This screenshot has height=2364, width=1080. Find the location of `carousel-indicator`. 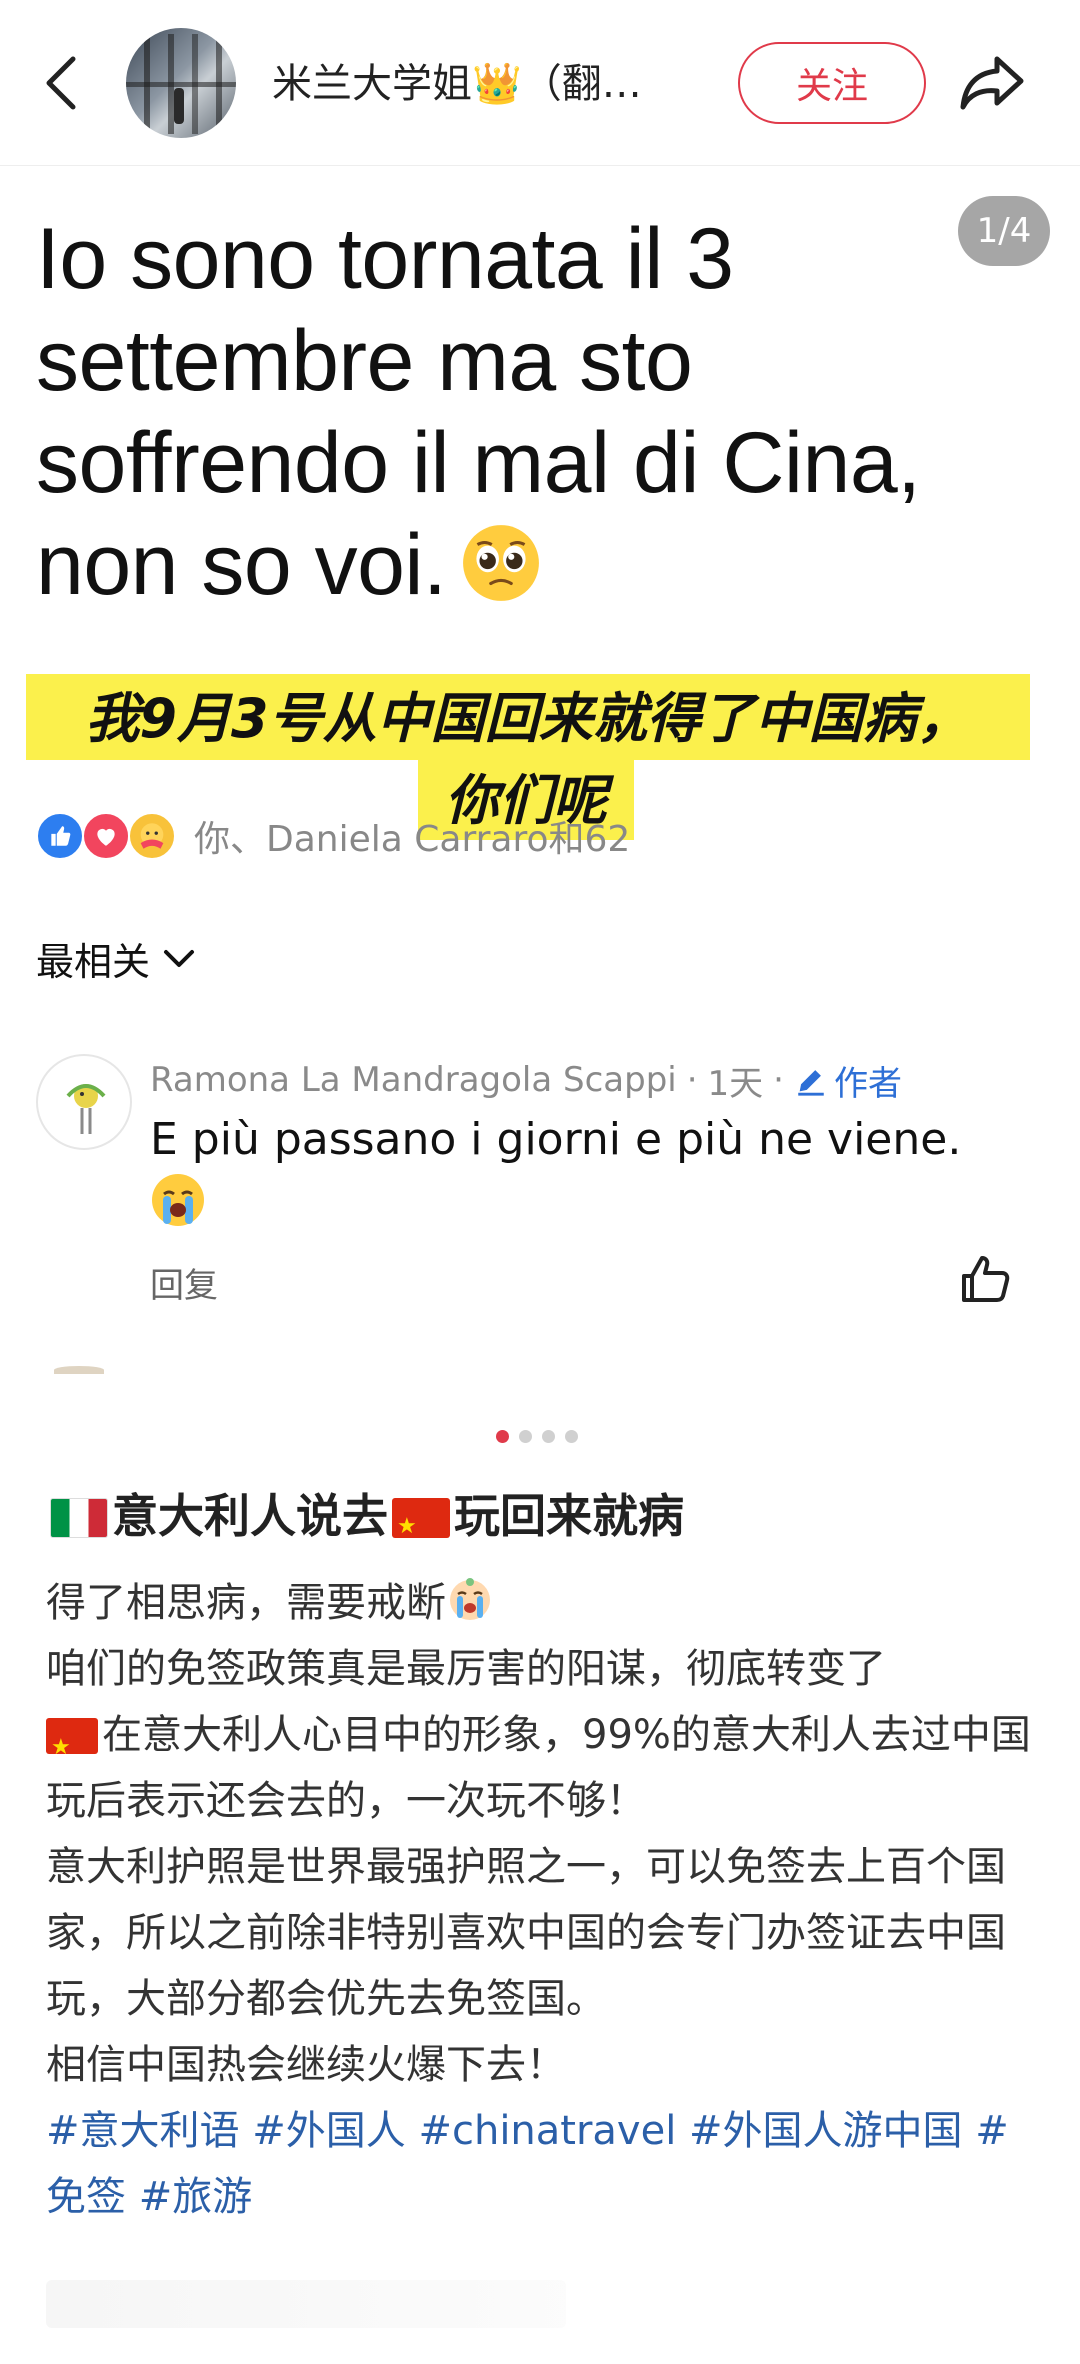

carousel-indicator is located at coordinates (542, 1436).